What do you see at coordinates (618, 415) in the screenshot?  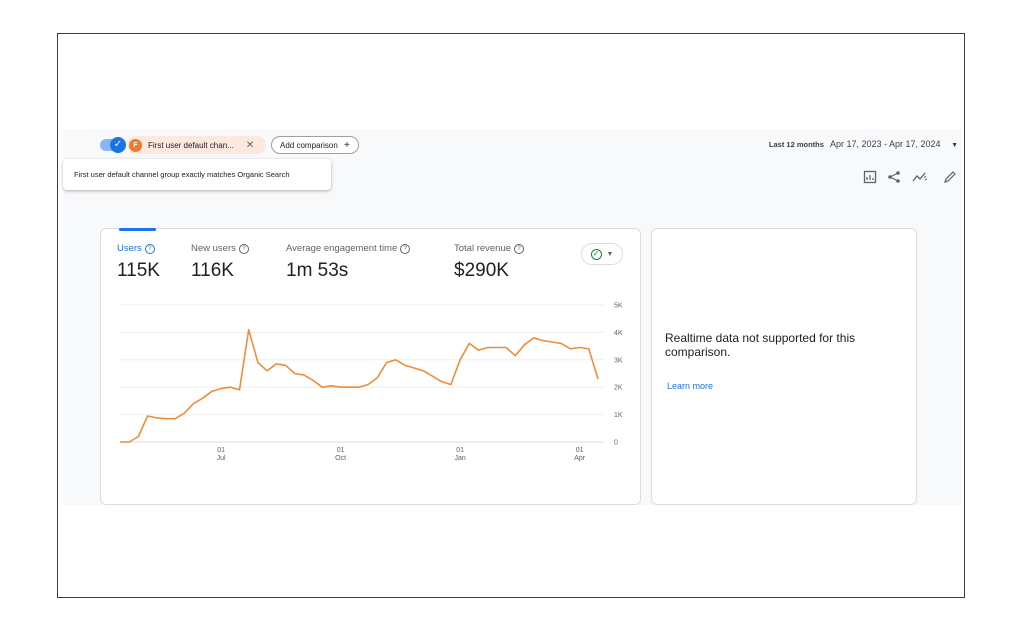 I see `y-tick-label: 1K` at bounding box center [618, 415].